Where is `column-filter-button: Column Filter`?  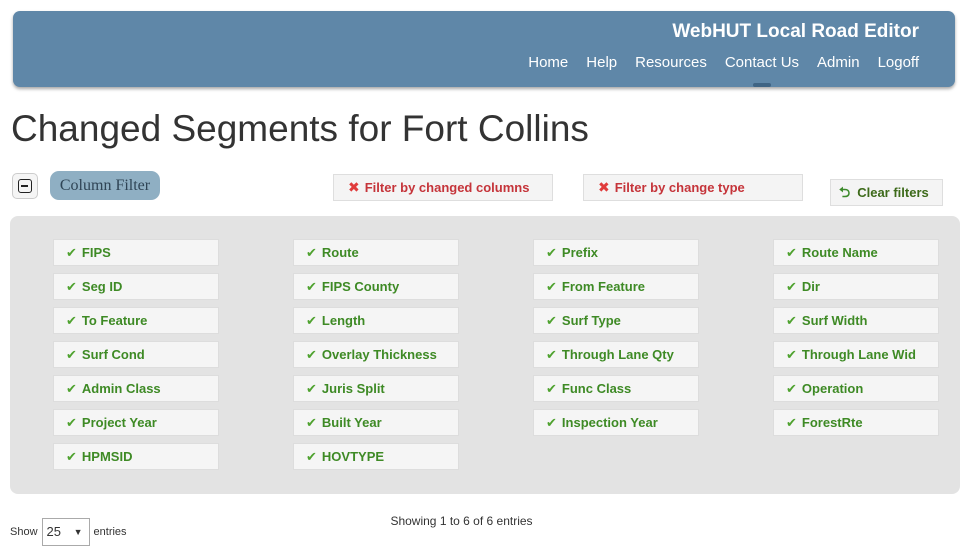 column-filter-button: Column Filter is located at coordinates (105, 185).